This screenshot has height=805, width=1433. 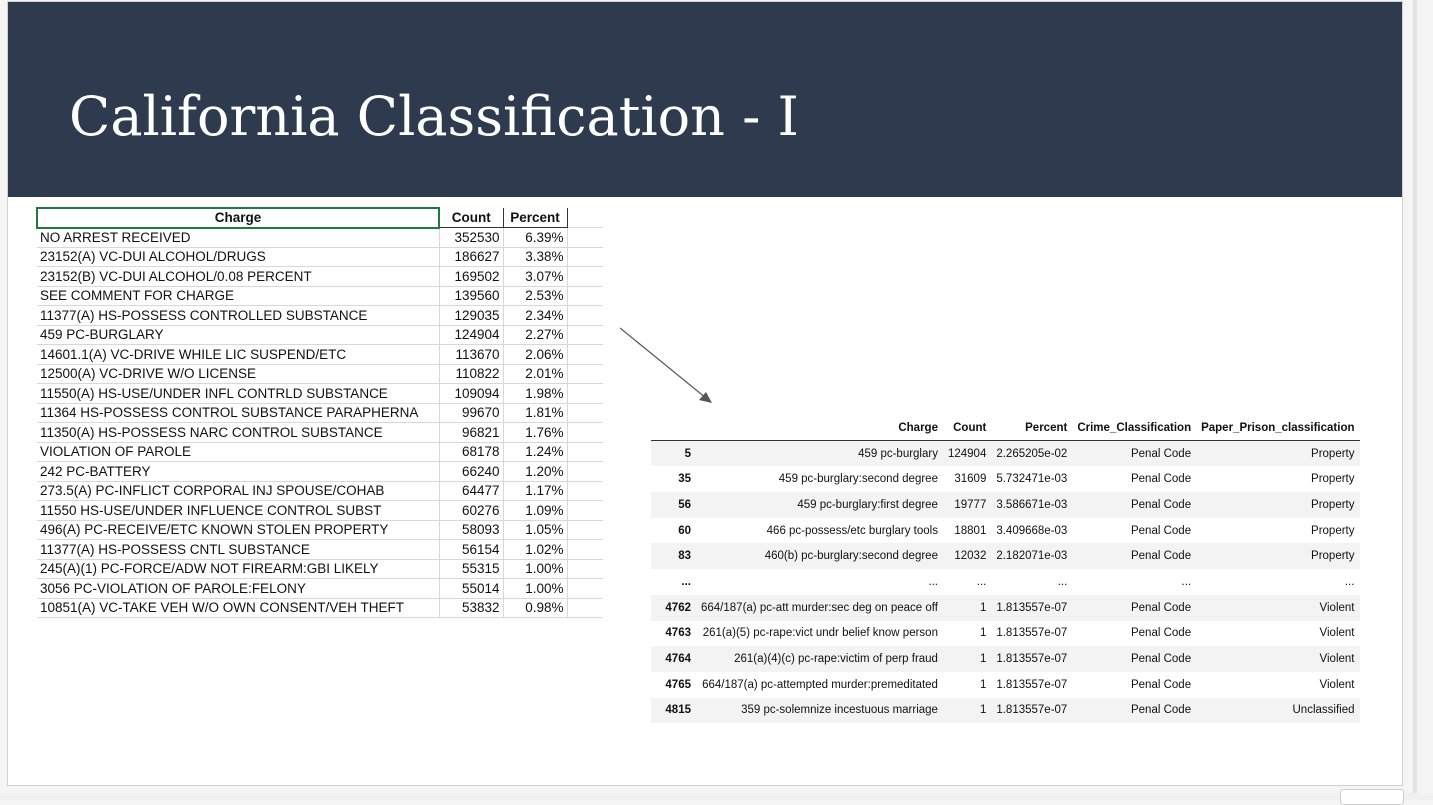 I want to click on excel-cell-count: 68178, so click(x=471, y=452).